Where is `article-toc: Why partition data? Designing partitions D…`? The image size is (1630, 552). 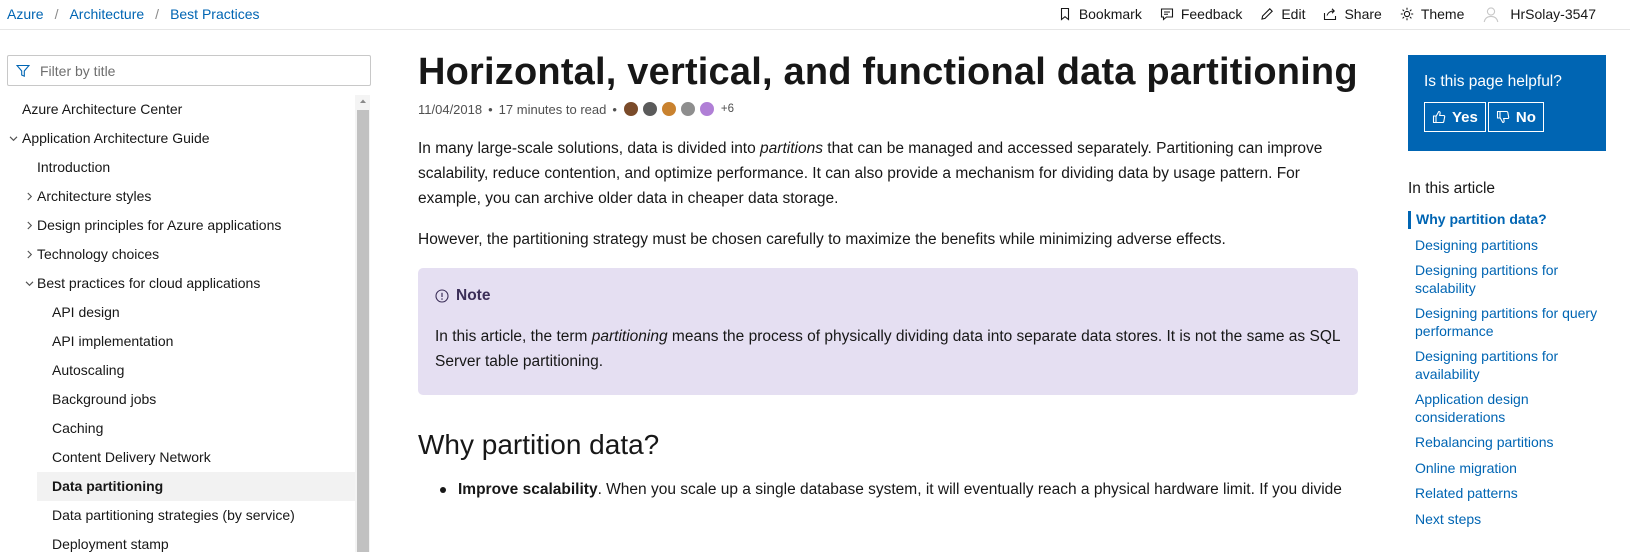
article-toc: Why partition data? Designing partitions D… is located at coordinates (1508, 369).